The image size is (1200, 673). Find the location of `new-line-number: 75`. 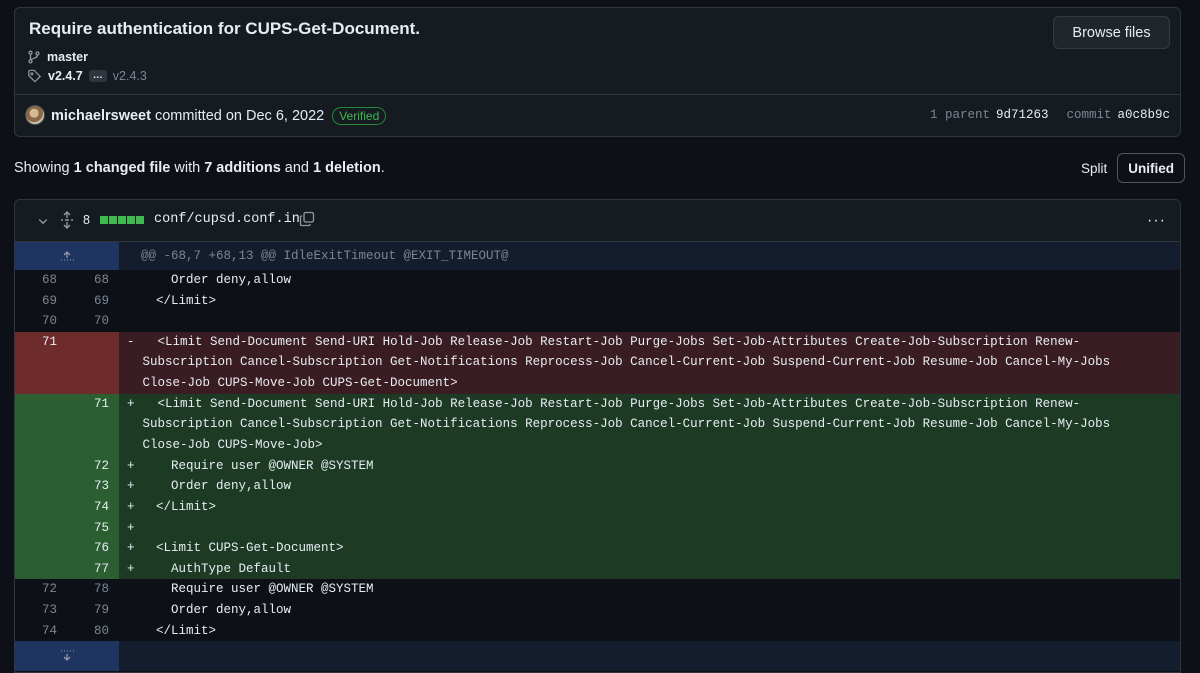

new-line-number: 75 is located at coordinates (93, 528).